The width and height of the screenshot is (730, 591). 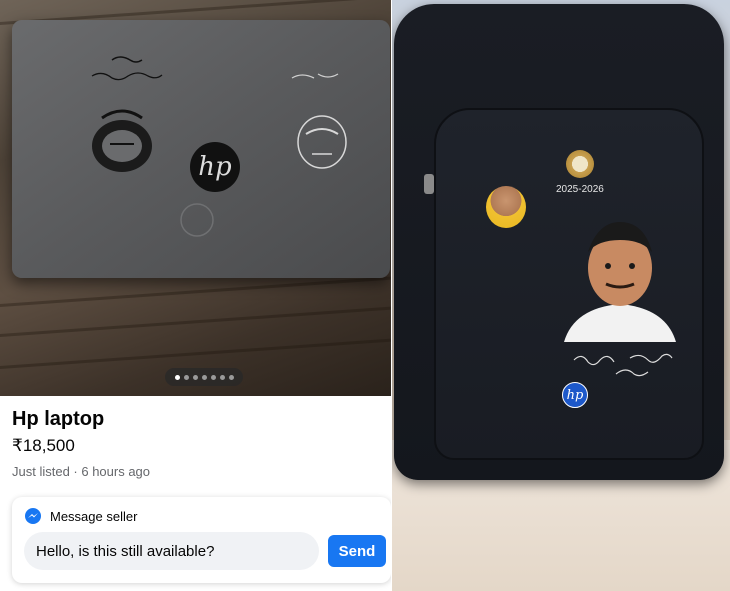 What do you see at coordinates (623, 365) in the screenshot?
I see `signature-print` at bounding box center [623, 365].